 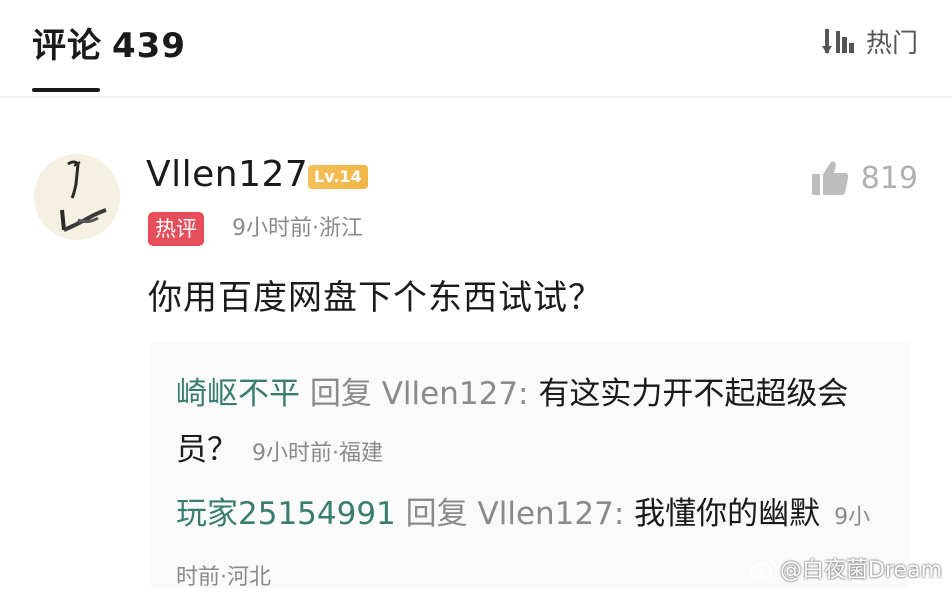 What do you see at coordinates (149, 46) in the screenshot?
I see `comments-count: 439` at bounding box center [149, 46].